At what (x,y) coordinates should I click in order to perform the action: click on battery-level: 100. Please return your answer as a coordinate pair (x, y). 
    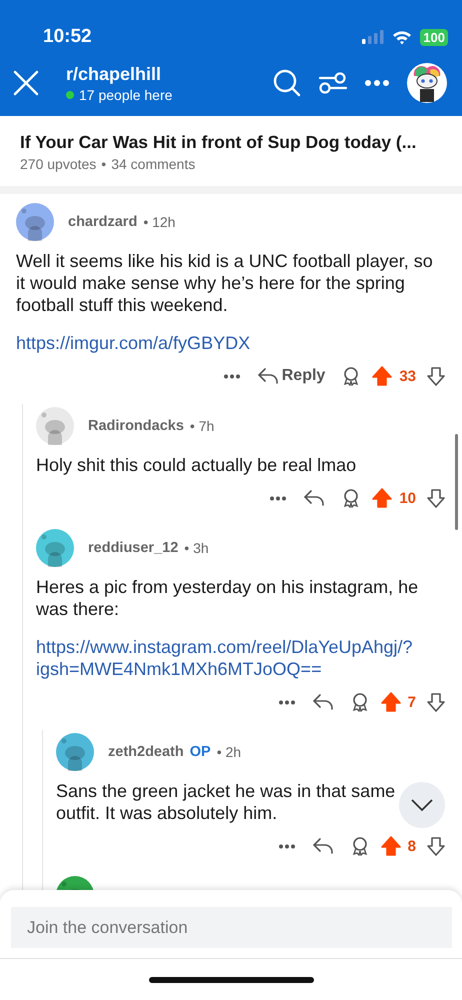
    Looking at the image, I should click on (434, 37).